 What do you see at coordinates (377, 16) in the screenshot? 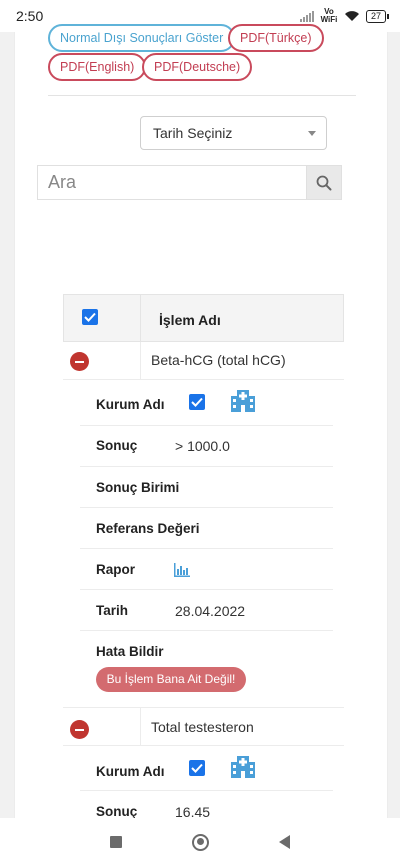
I see `battery-icon: 27` at bounding box center [377, 16].